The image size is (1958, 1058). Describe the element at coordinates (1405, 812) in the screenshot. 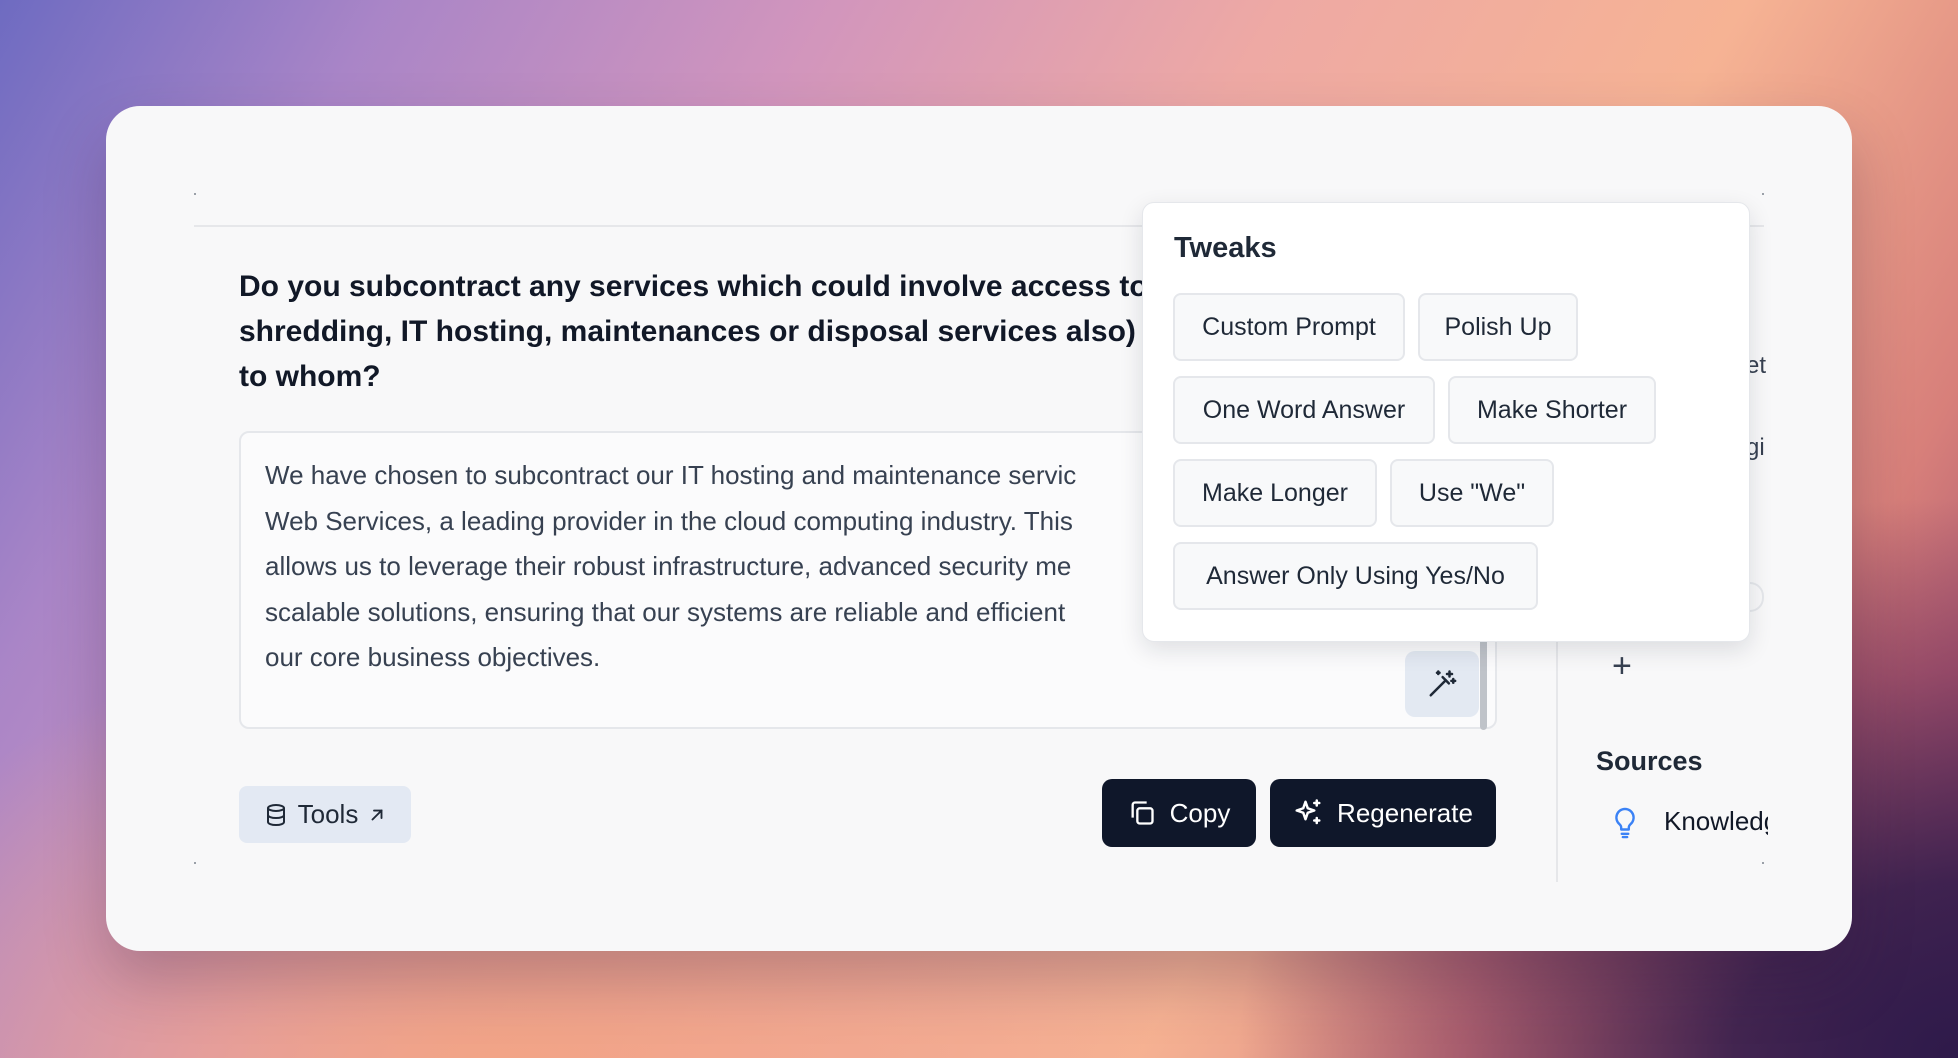

I see `regenerate-label: Regenerate` at that location.